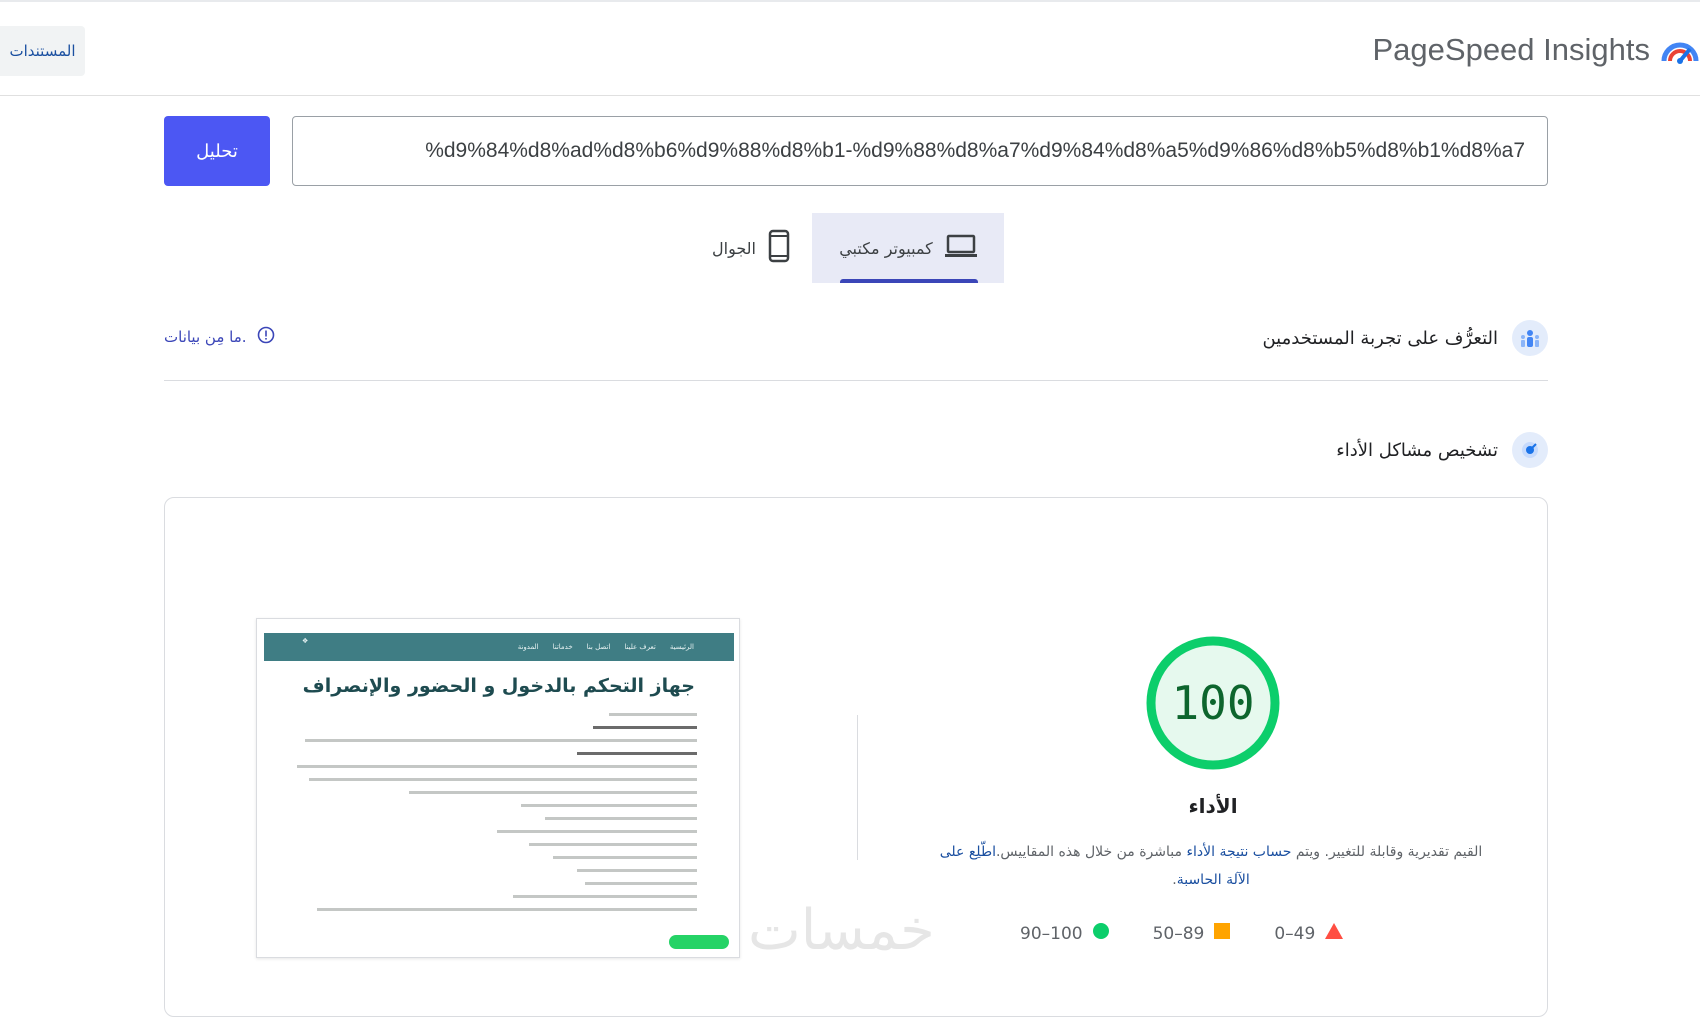  I want to click on legend-average: 50–89, so click(1192, 933).